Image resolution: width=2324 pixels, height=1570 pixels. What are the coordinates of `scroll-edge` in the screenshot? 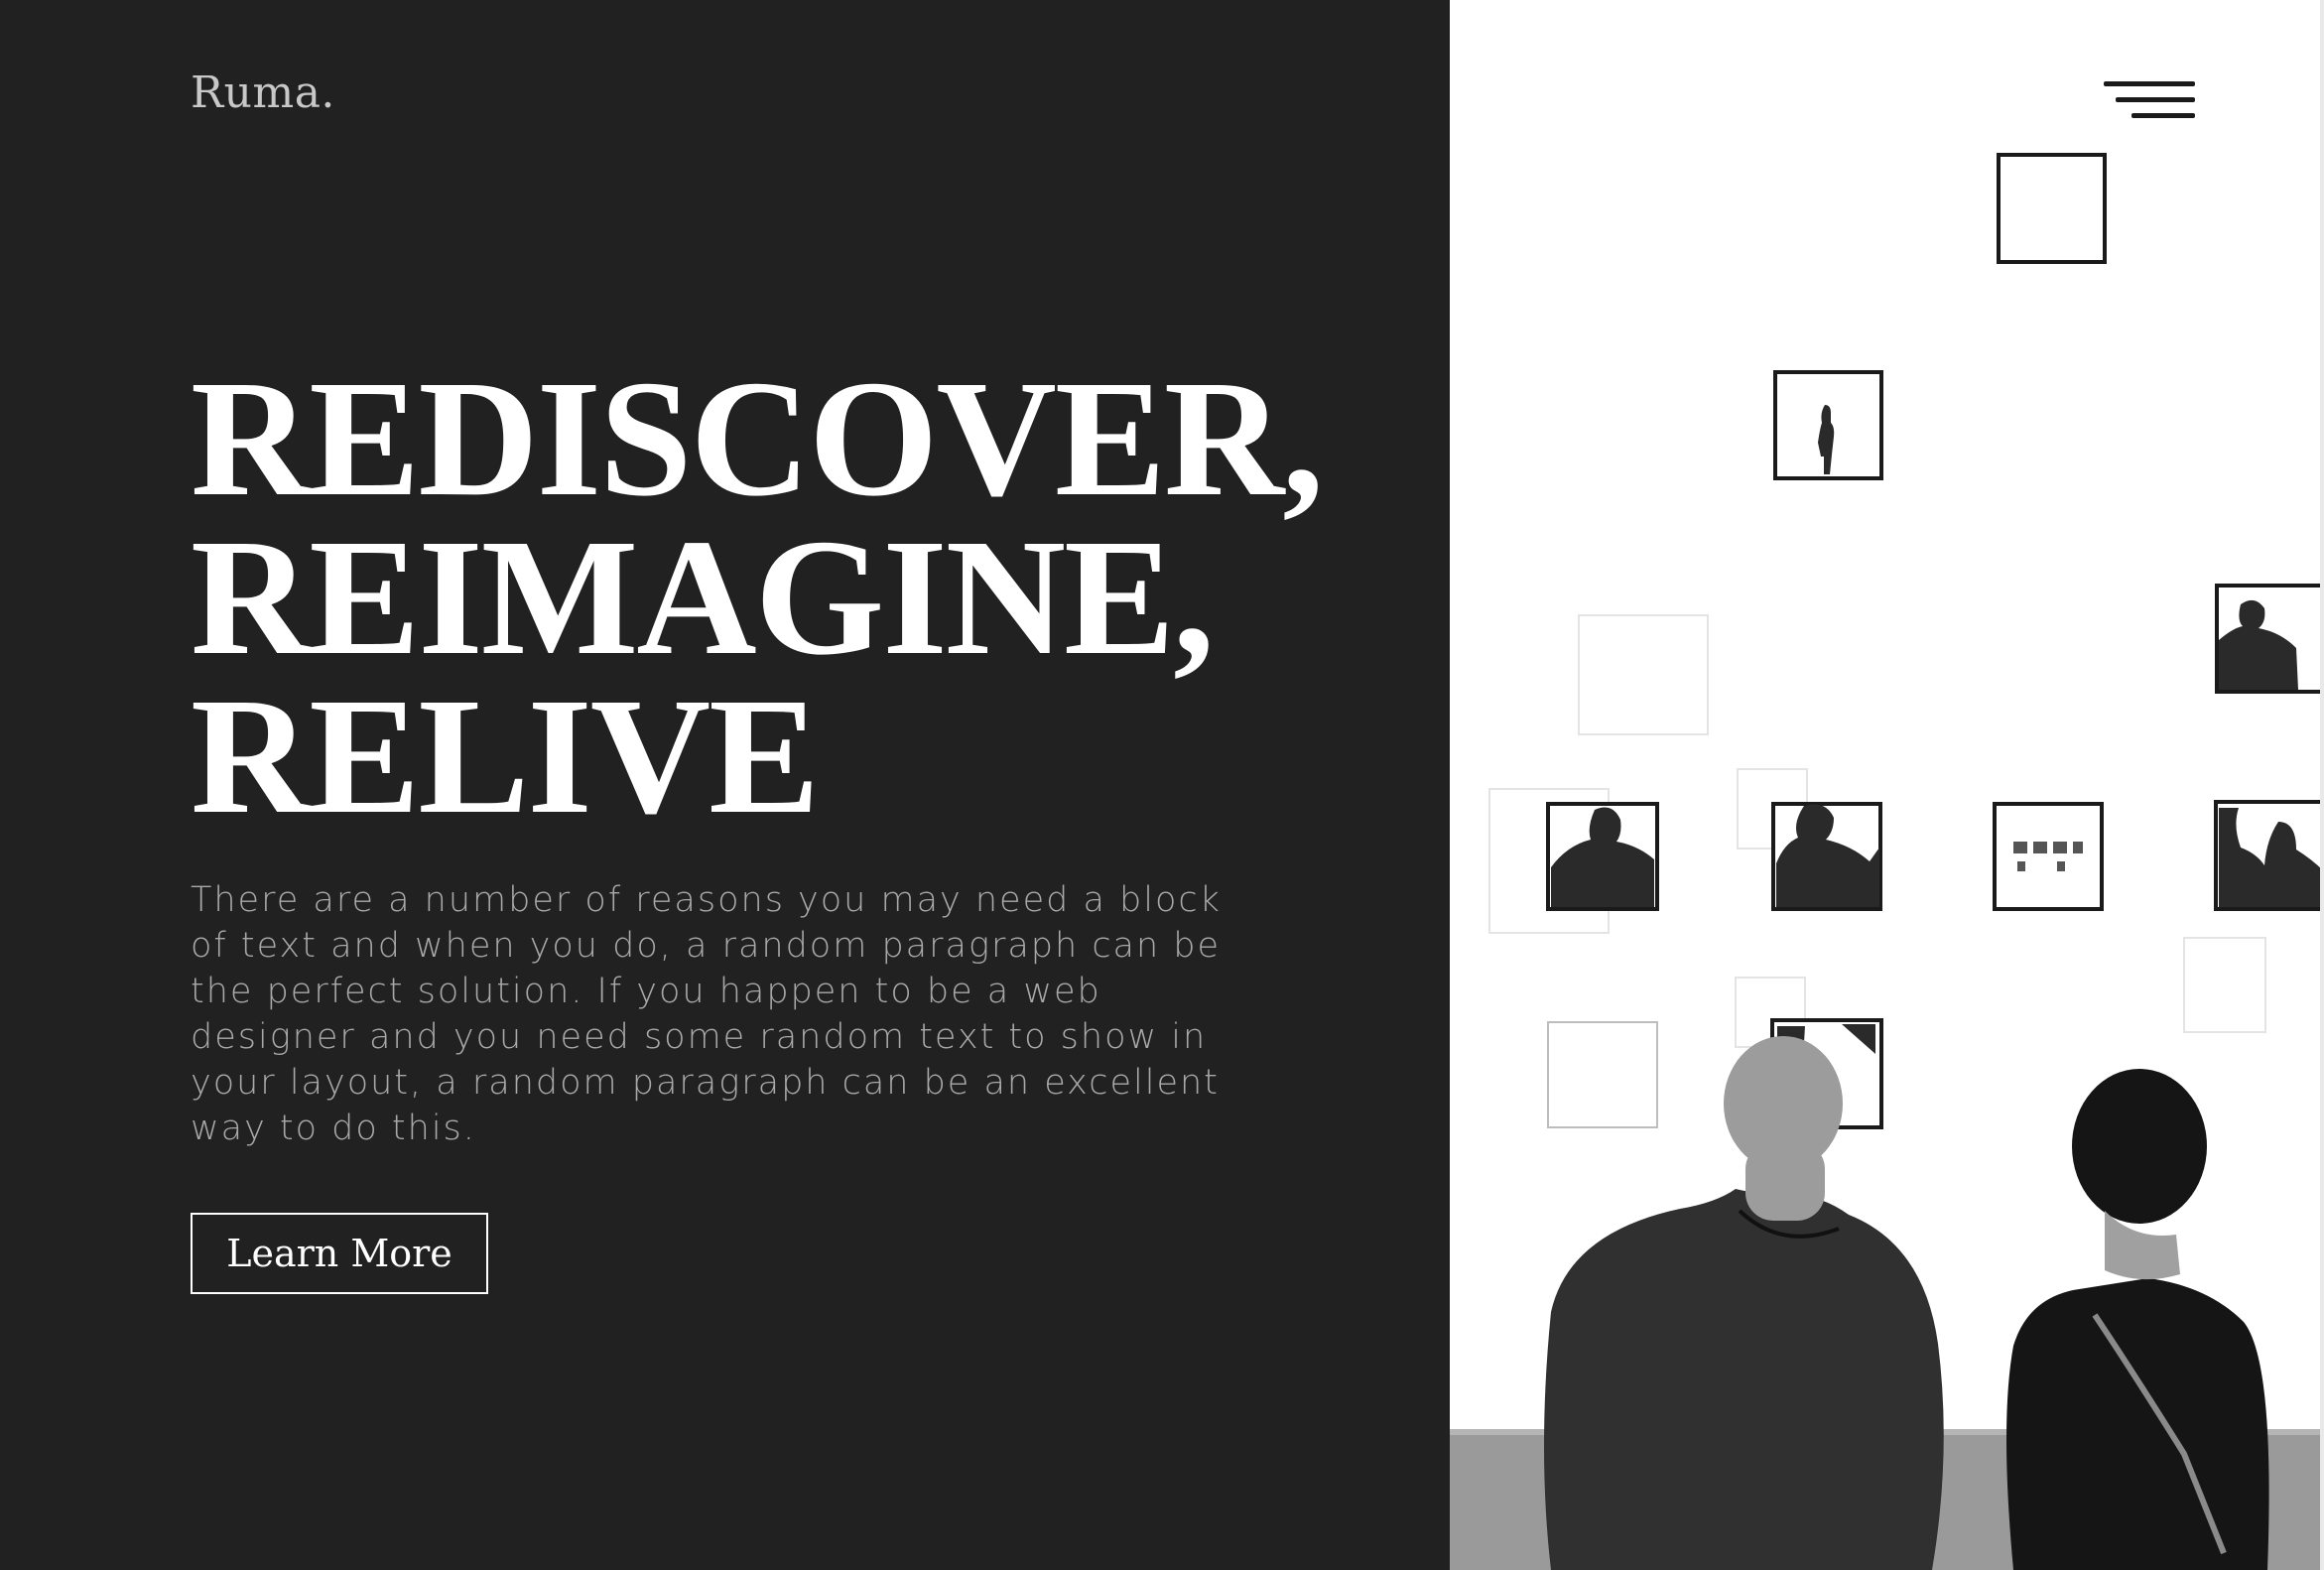 It's located at (2322, 785).